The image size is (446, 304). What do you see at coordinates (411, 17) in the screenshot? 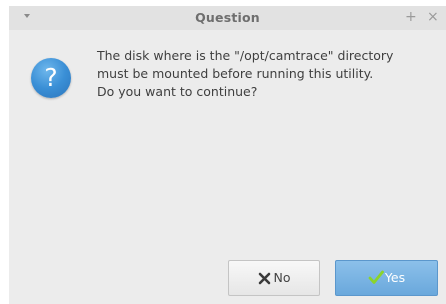
I see `plus-icon: +` at bounding box center [411, 17].